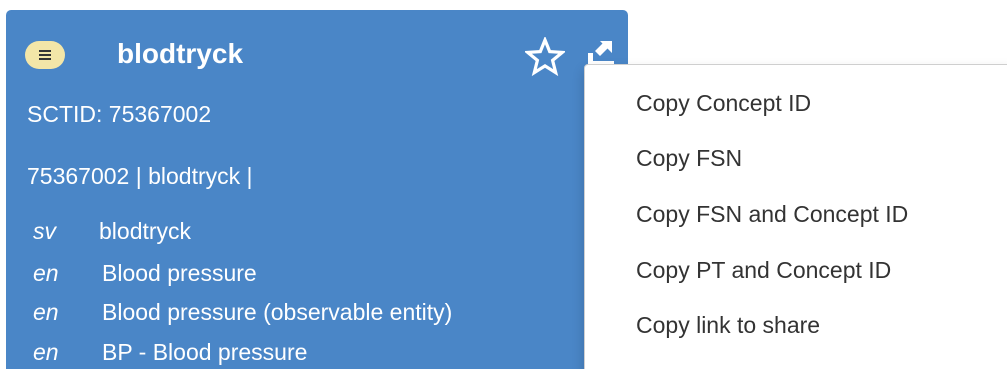  I want to click on menu-item-copy-fsn: Copy FSN, so click(689, 158).